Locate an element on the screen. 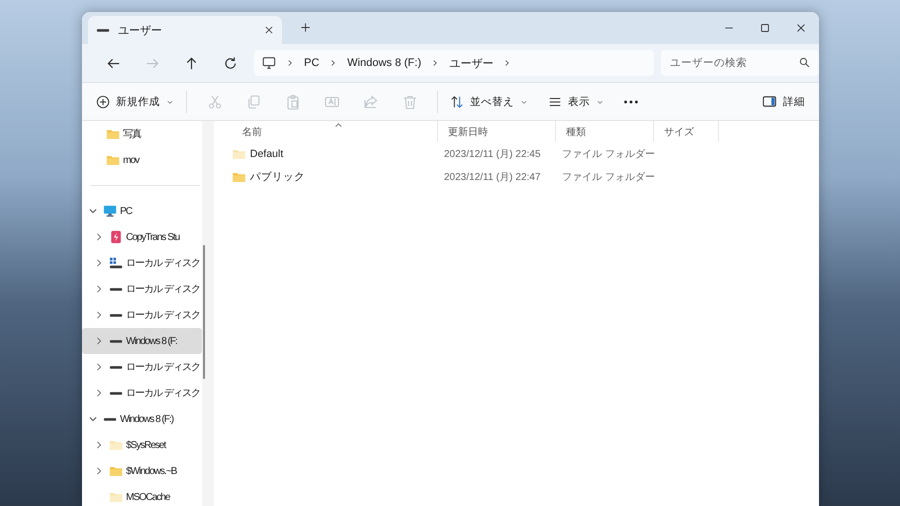 The height and width of the screenshot is (506, 900). more-icon is located at coordinates (631, 102).